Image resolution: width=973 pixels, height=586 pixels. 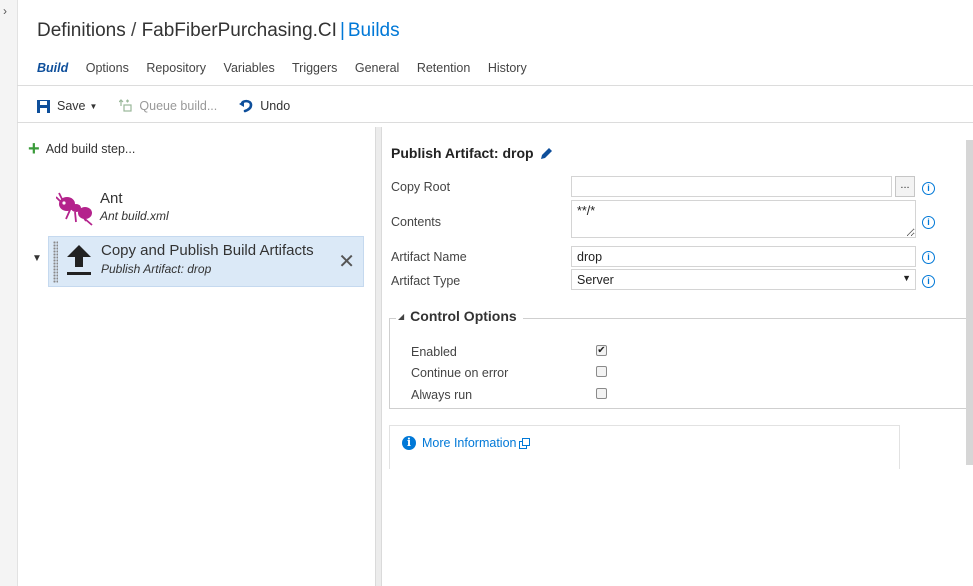 What do you see at coordinates (377, 68) in the screenshot?
I see `tab-general: General` at bounding box center [377, 68].